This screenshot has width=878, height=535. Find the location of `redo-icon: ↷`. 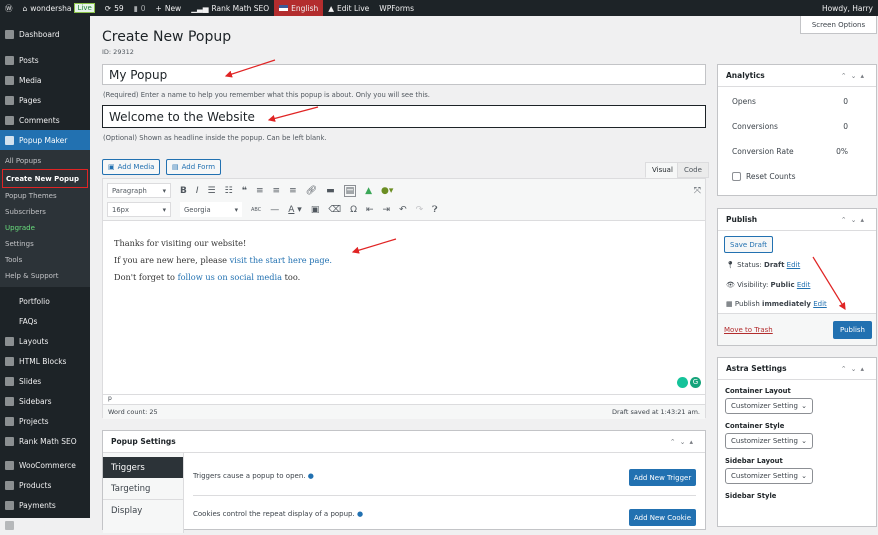

redo-icon: ↷ is located at coordinates (420, 210).